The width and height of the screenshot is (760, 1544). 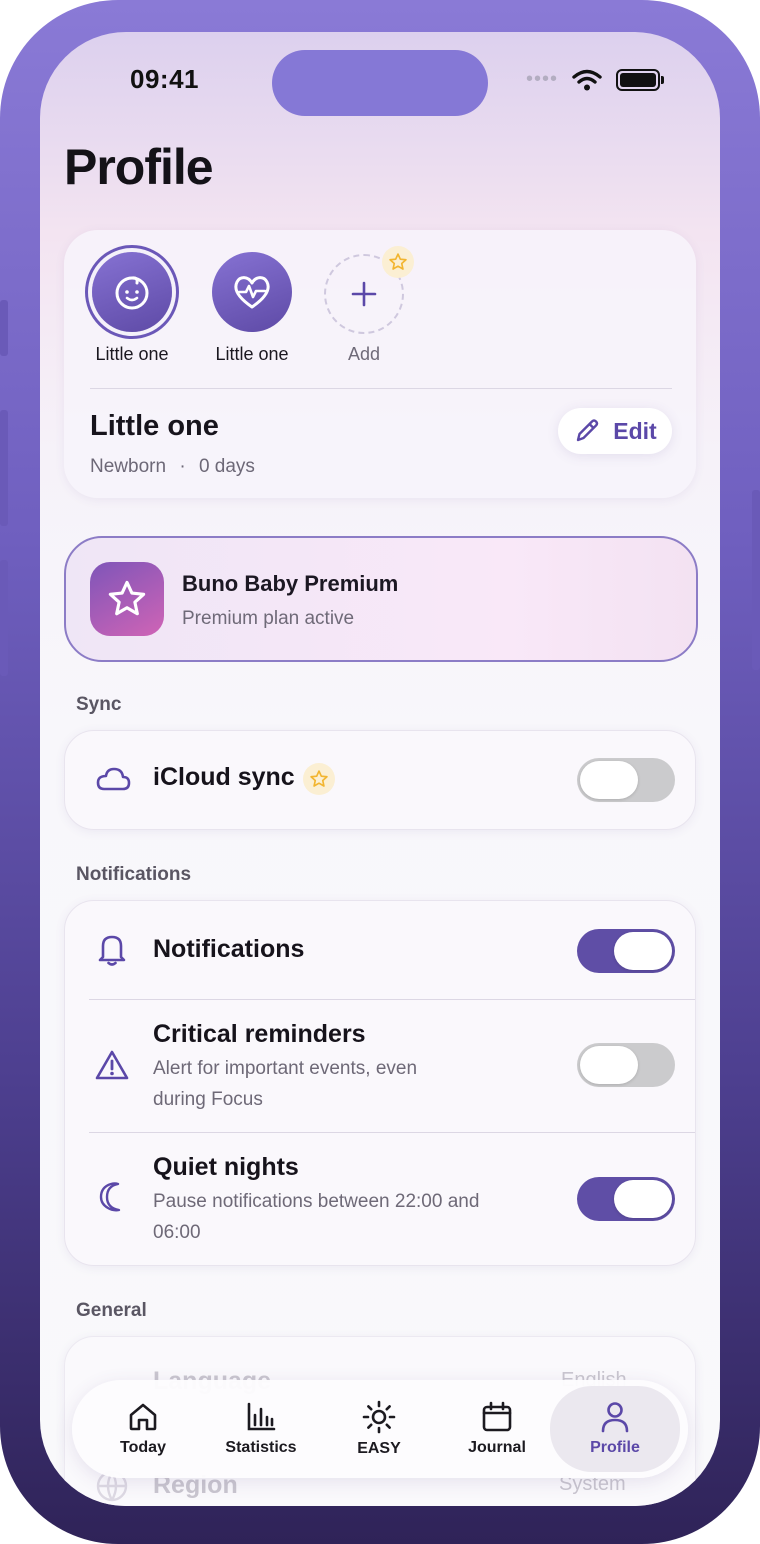 I want to click on tab-today: Today, so click(x=143, y=1429).